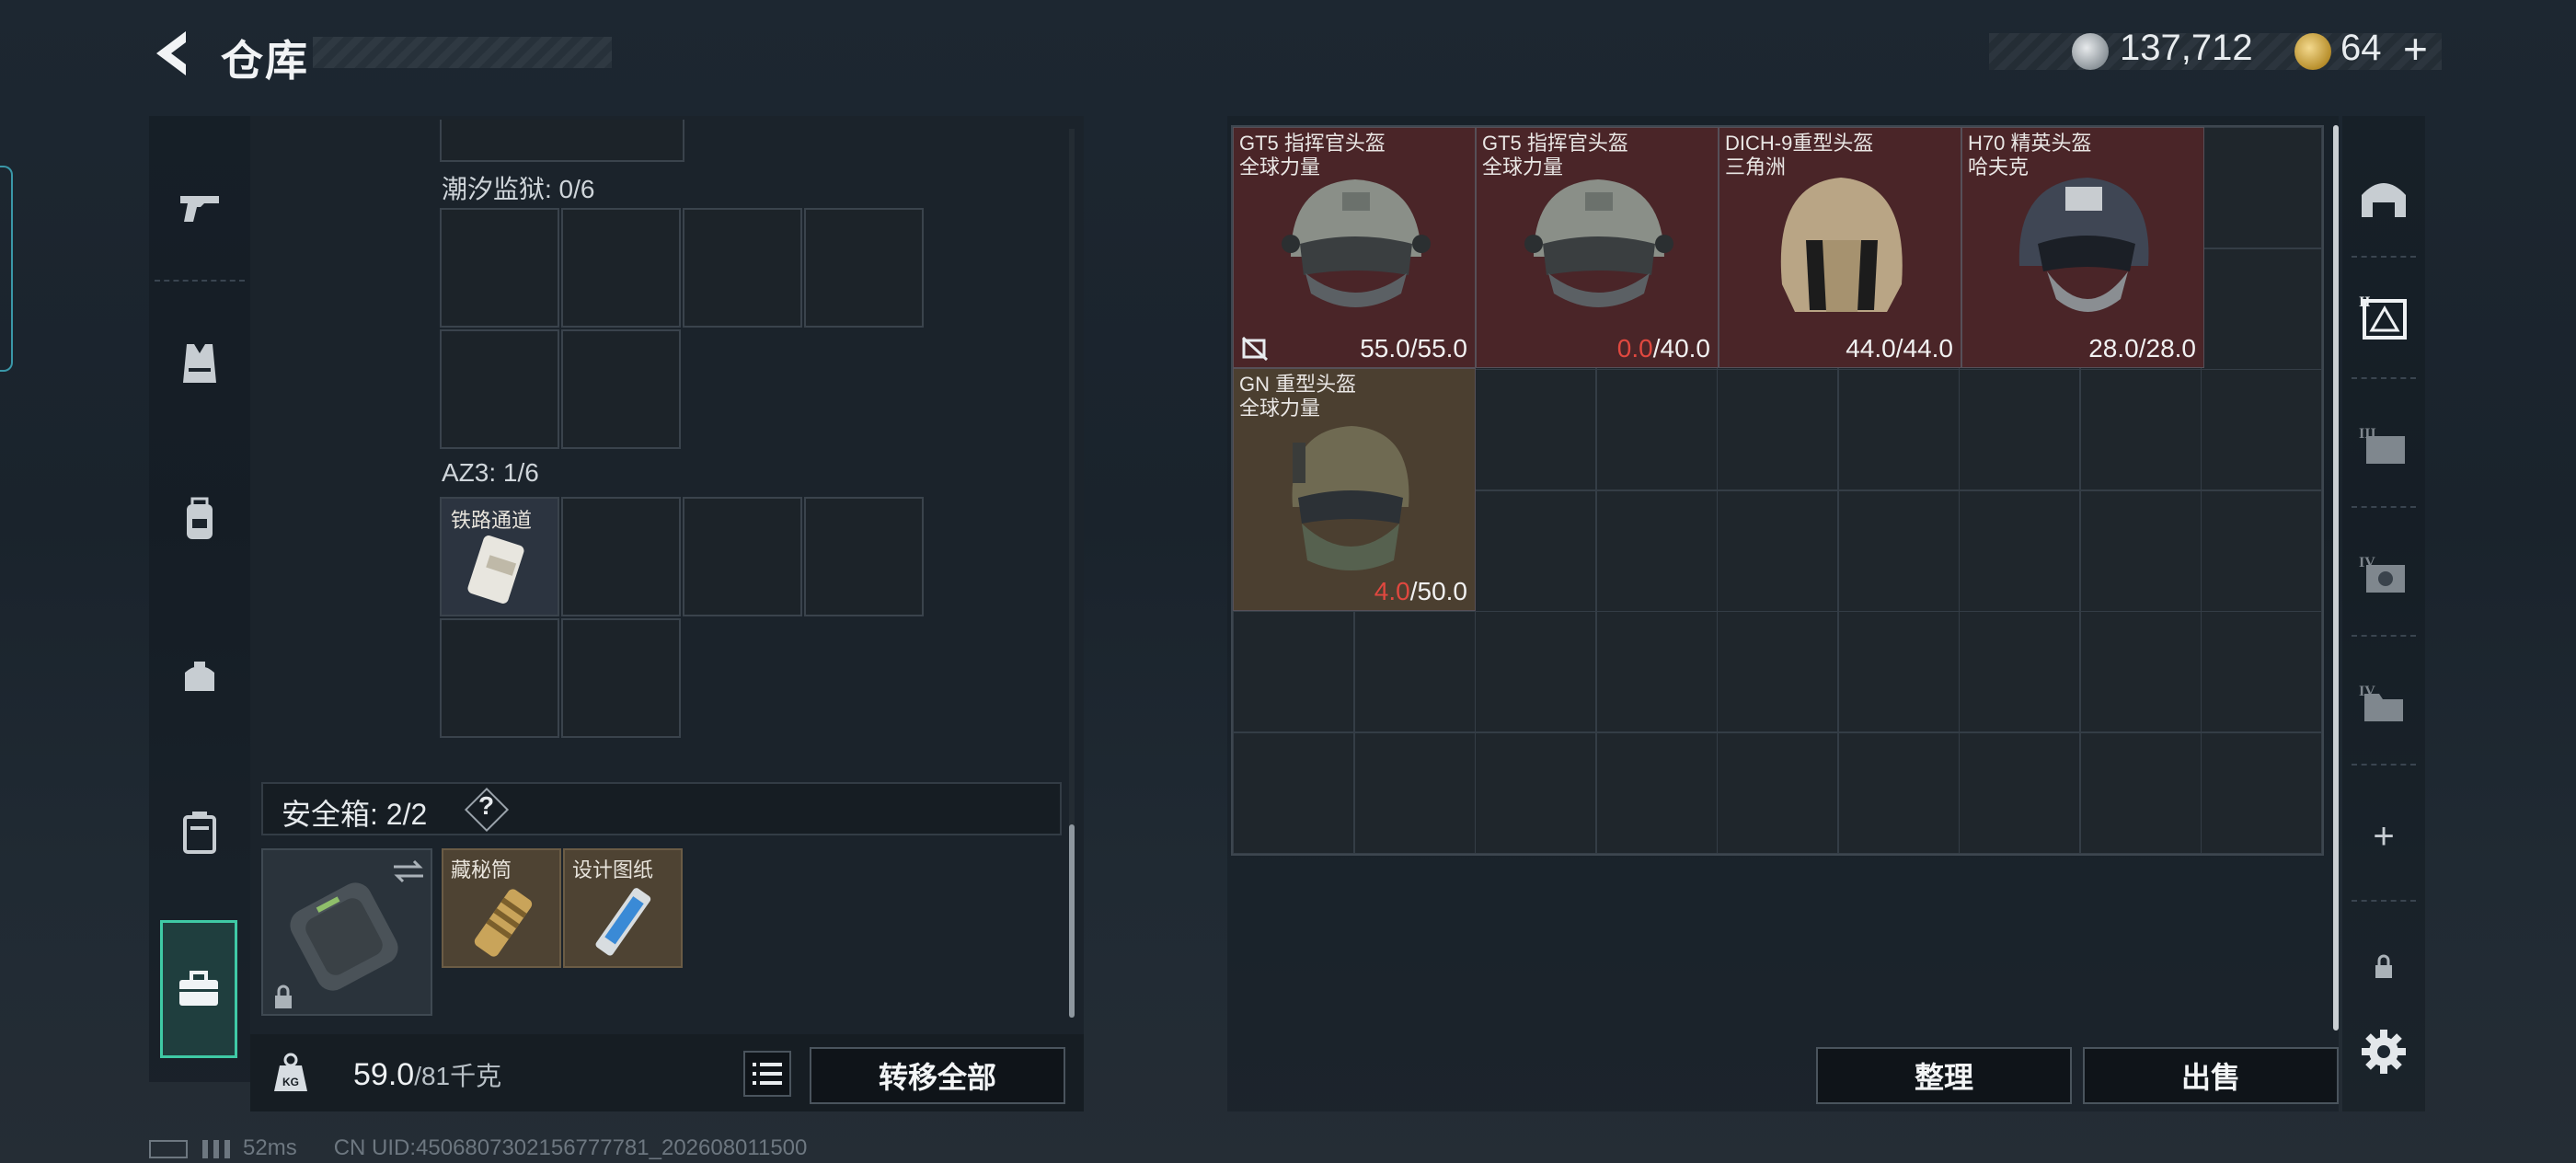 The width and height of the screenshot is (2576, 1163). Describe the element at coordinates (355, 815) in the screenshot. I see `safebox-label: 安全箱: 2/2` at that location.